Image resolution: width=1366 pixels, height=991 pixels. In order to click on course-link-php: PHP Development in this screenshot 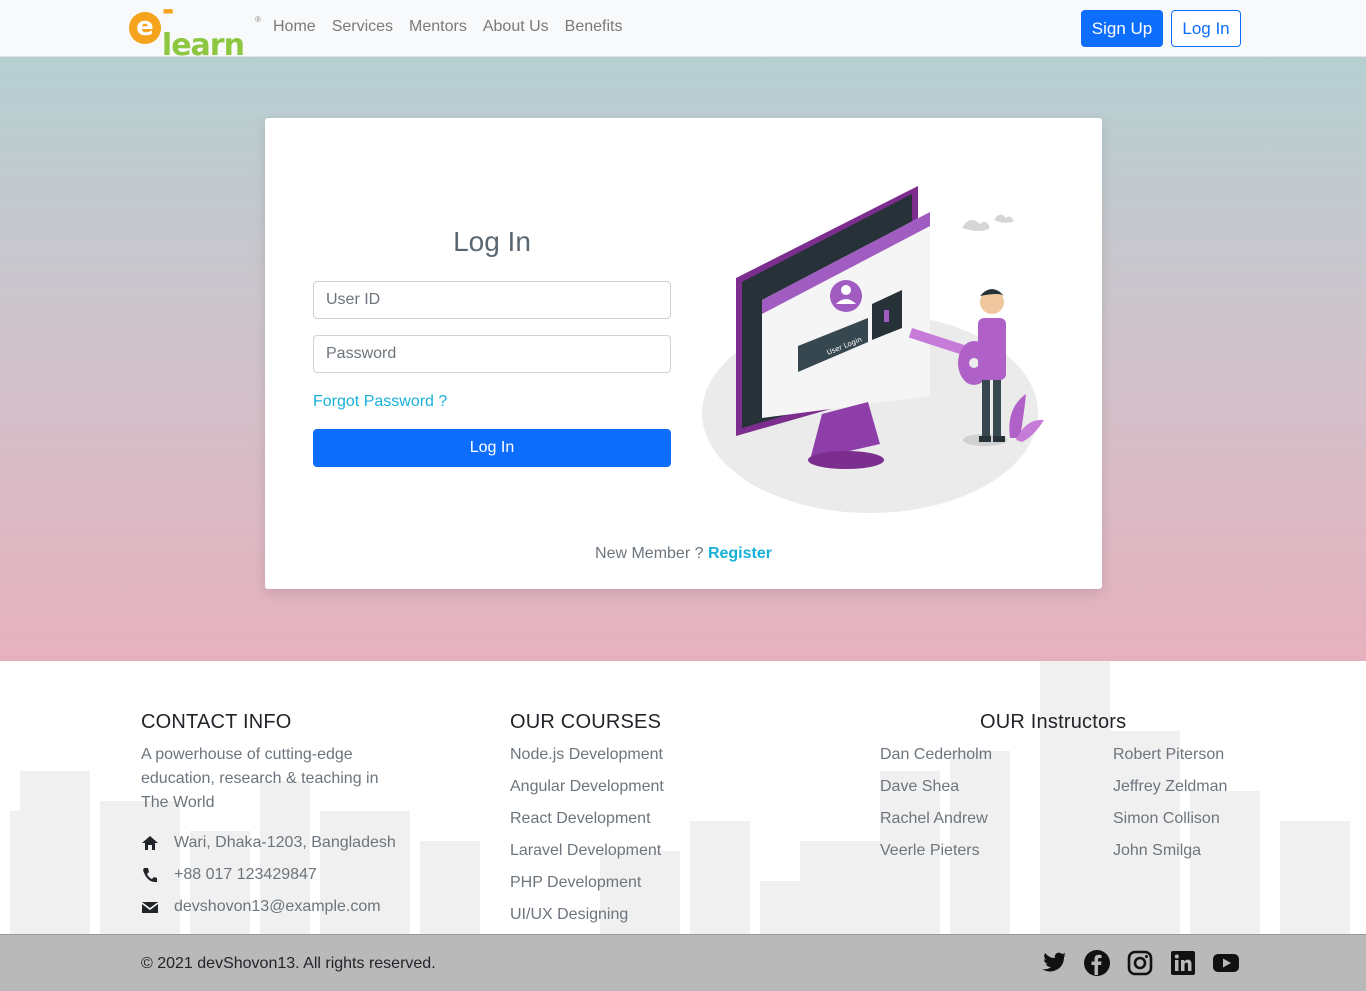, I will do `click(635, 883)`.